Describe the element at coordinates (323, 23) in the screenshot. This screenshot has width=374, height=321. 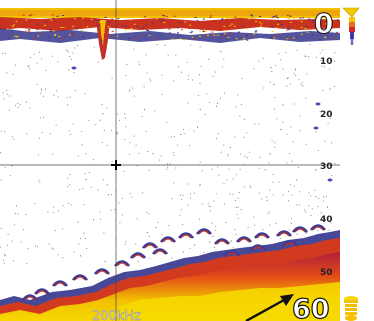
I see `top-depth-value: 0` at that location.